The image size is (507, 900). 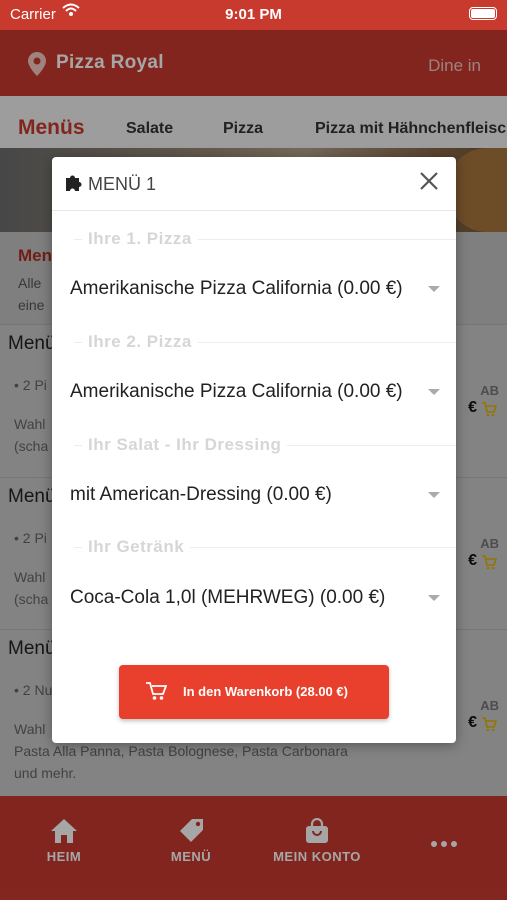 I want to click on pizza-2-select: Amerikanische Pizza California (0.00 €), so click(x=255, y=392).